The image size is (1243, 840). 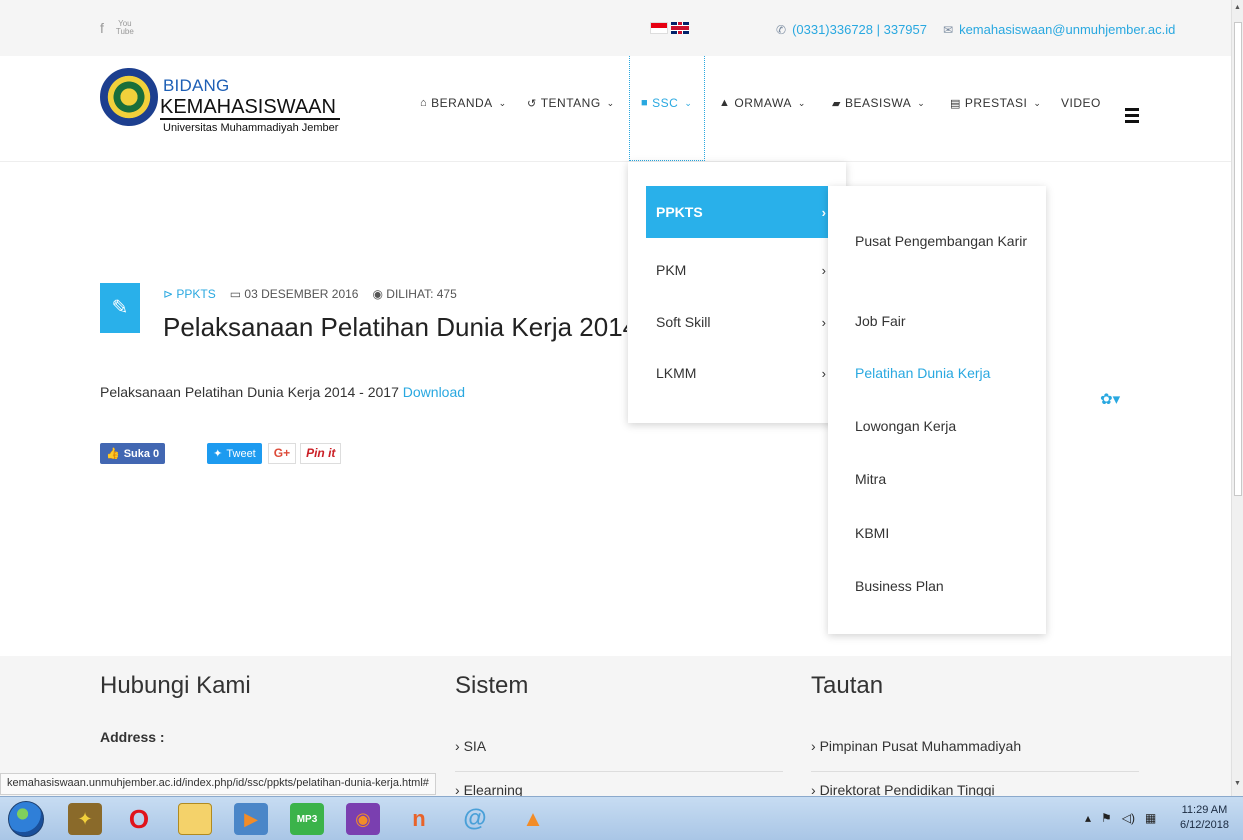 What do you see at coordinates (133, 453) in the screenshot?
I see `facebook-like-button: 👍 Suka 0` at bounding box center [133, 453].